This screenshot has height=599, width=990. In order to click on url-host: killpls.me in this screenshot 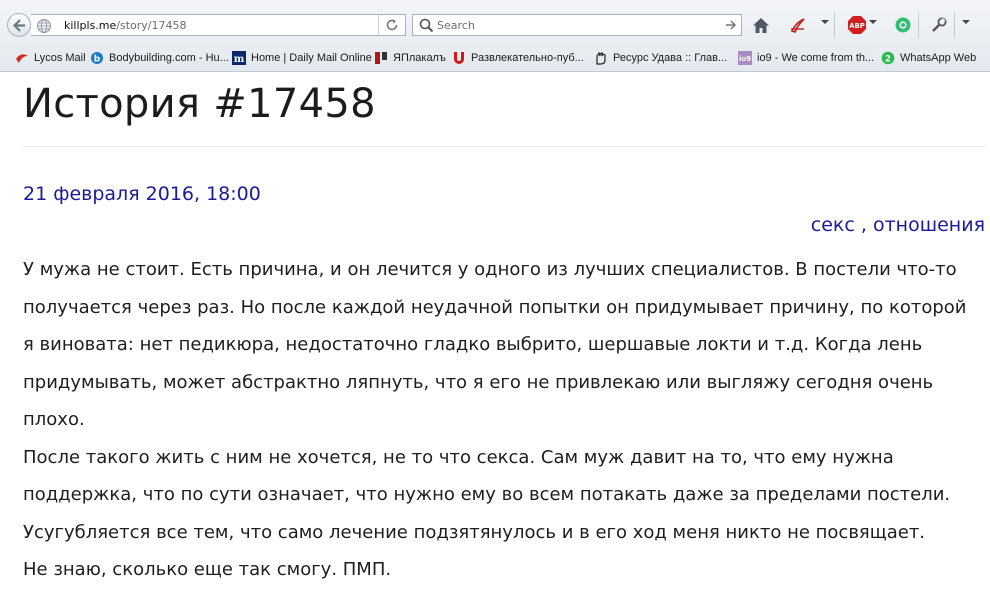, I will do `click(90, 25)`.